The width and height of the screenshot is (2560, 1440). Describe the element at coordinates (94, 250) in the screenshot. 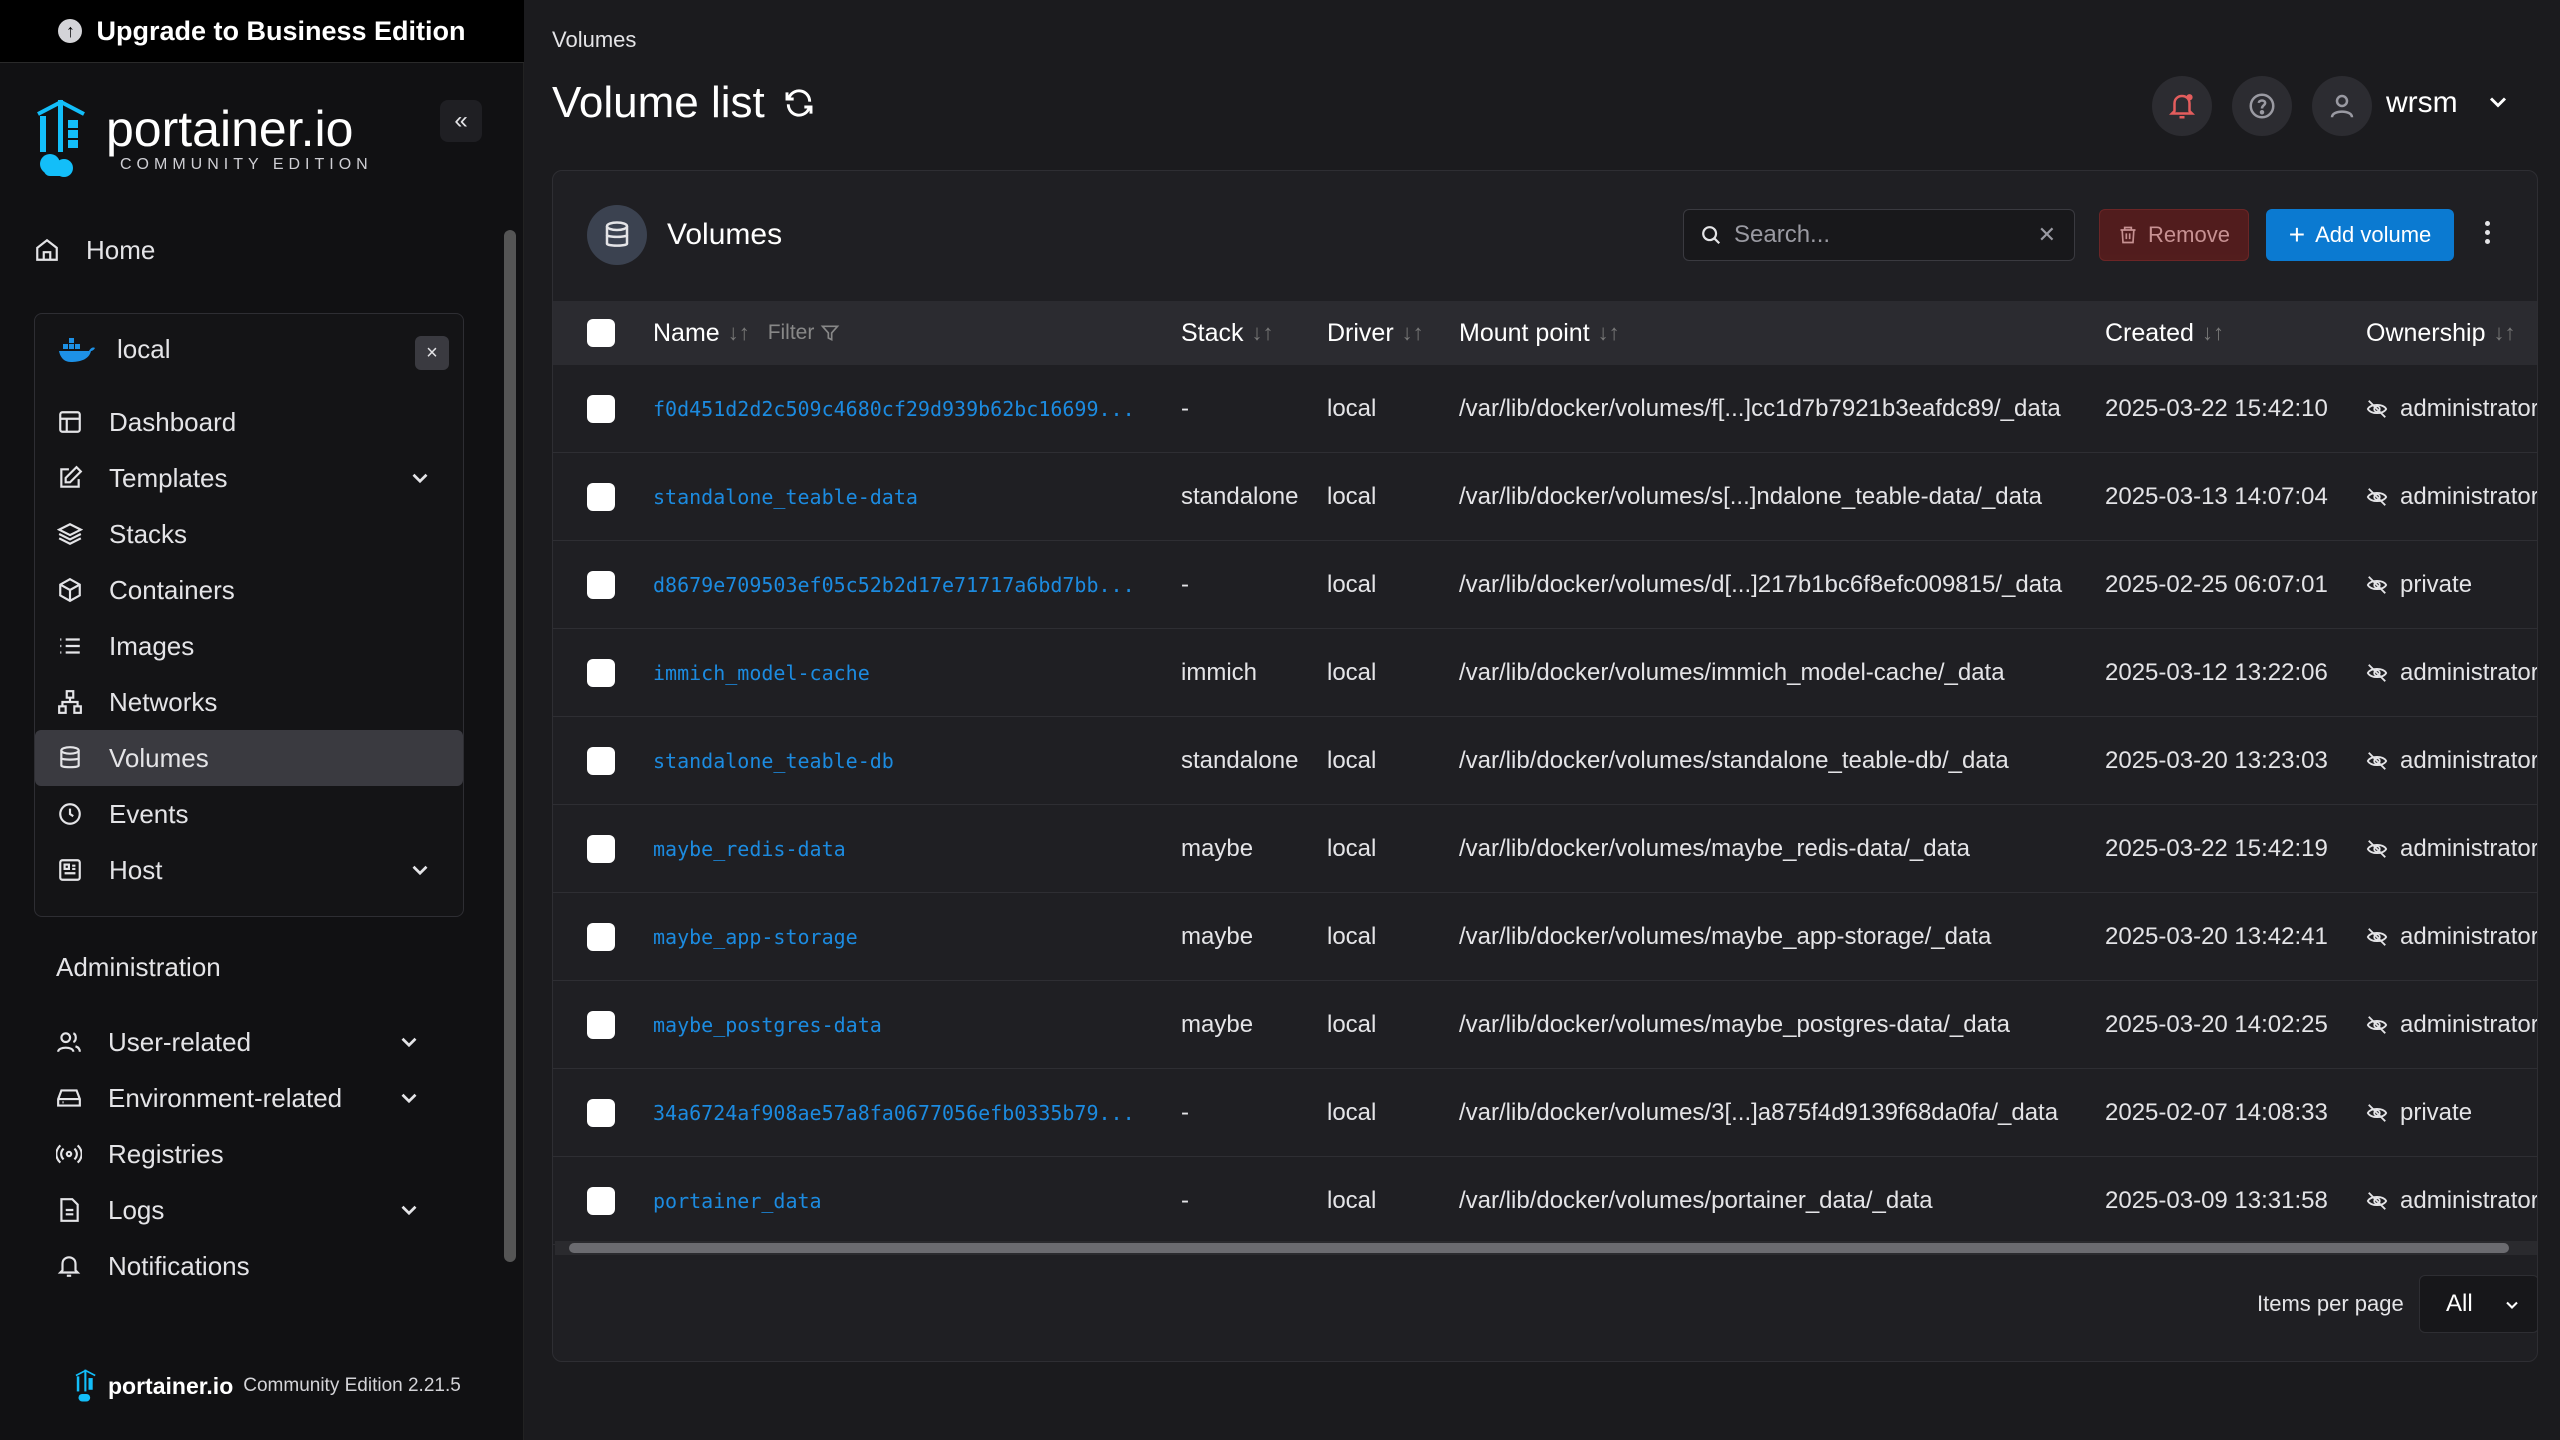

I see `sidebar-item-home: Home` at that location.